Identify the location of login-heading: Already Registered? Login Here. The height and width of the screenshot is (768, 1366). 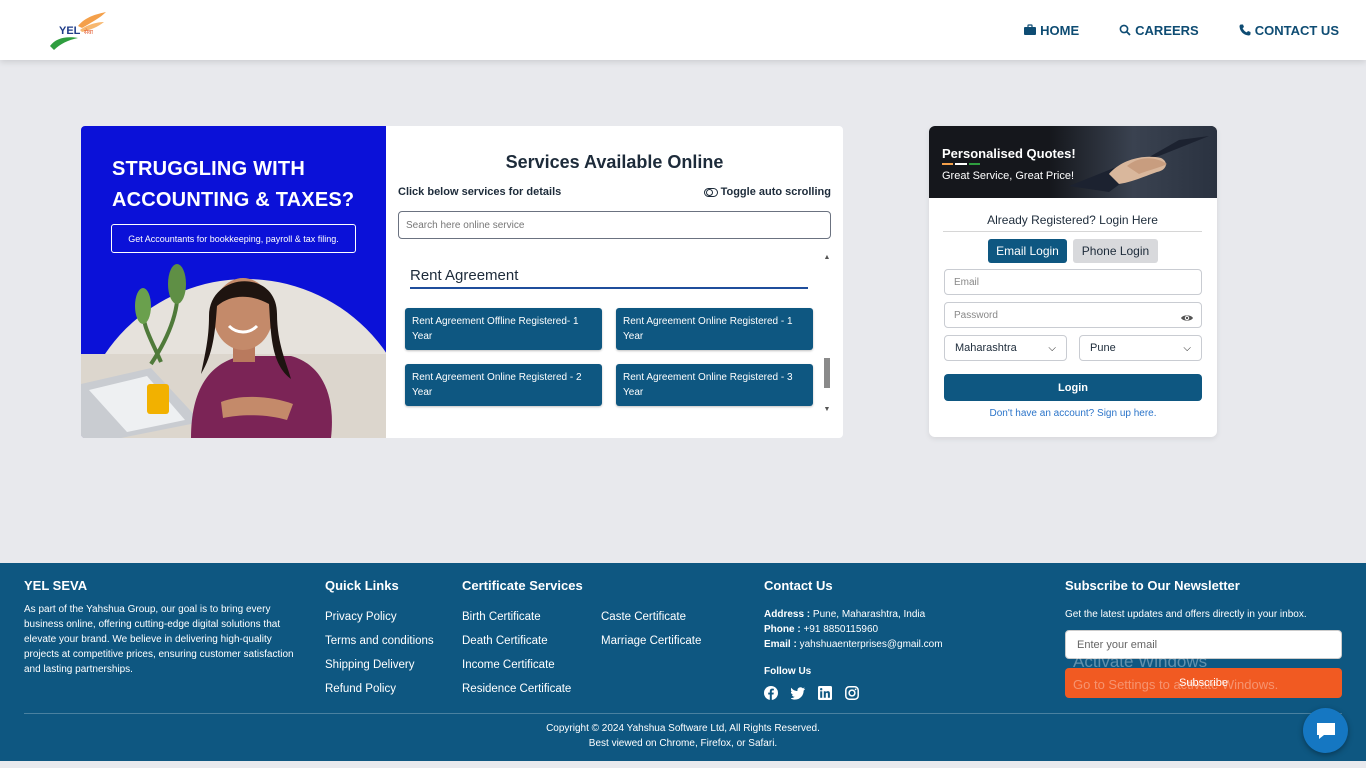
(1072, 222).